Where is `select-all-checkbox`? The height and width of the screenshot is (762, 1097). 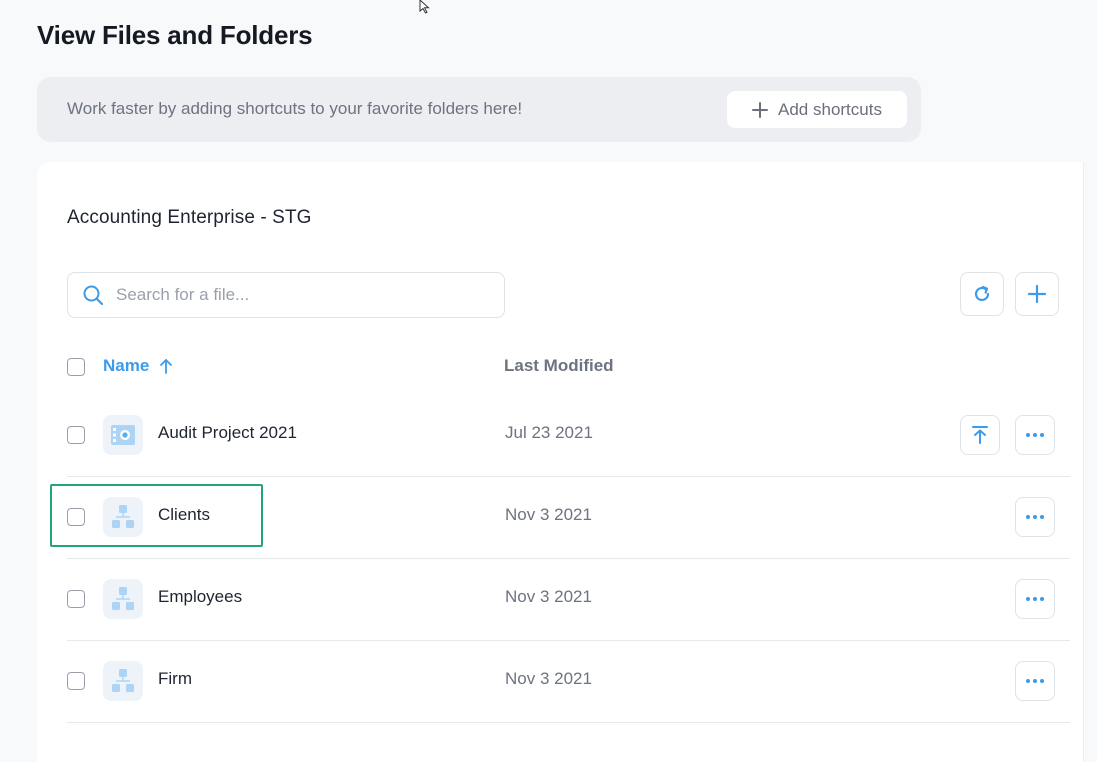 select-all-checkbox is located at coordinates (76, 367).